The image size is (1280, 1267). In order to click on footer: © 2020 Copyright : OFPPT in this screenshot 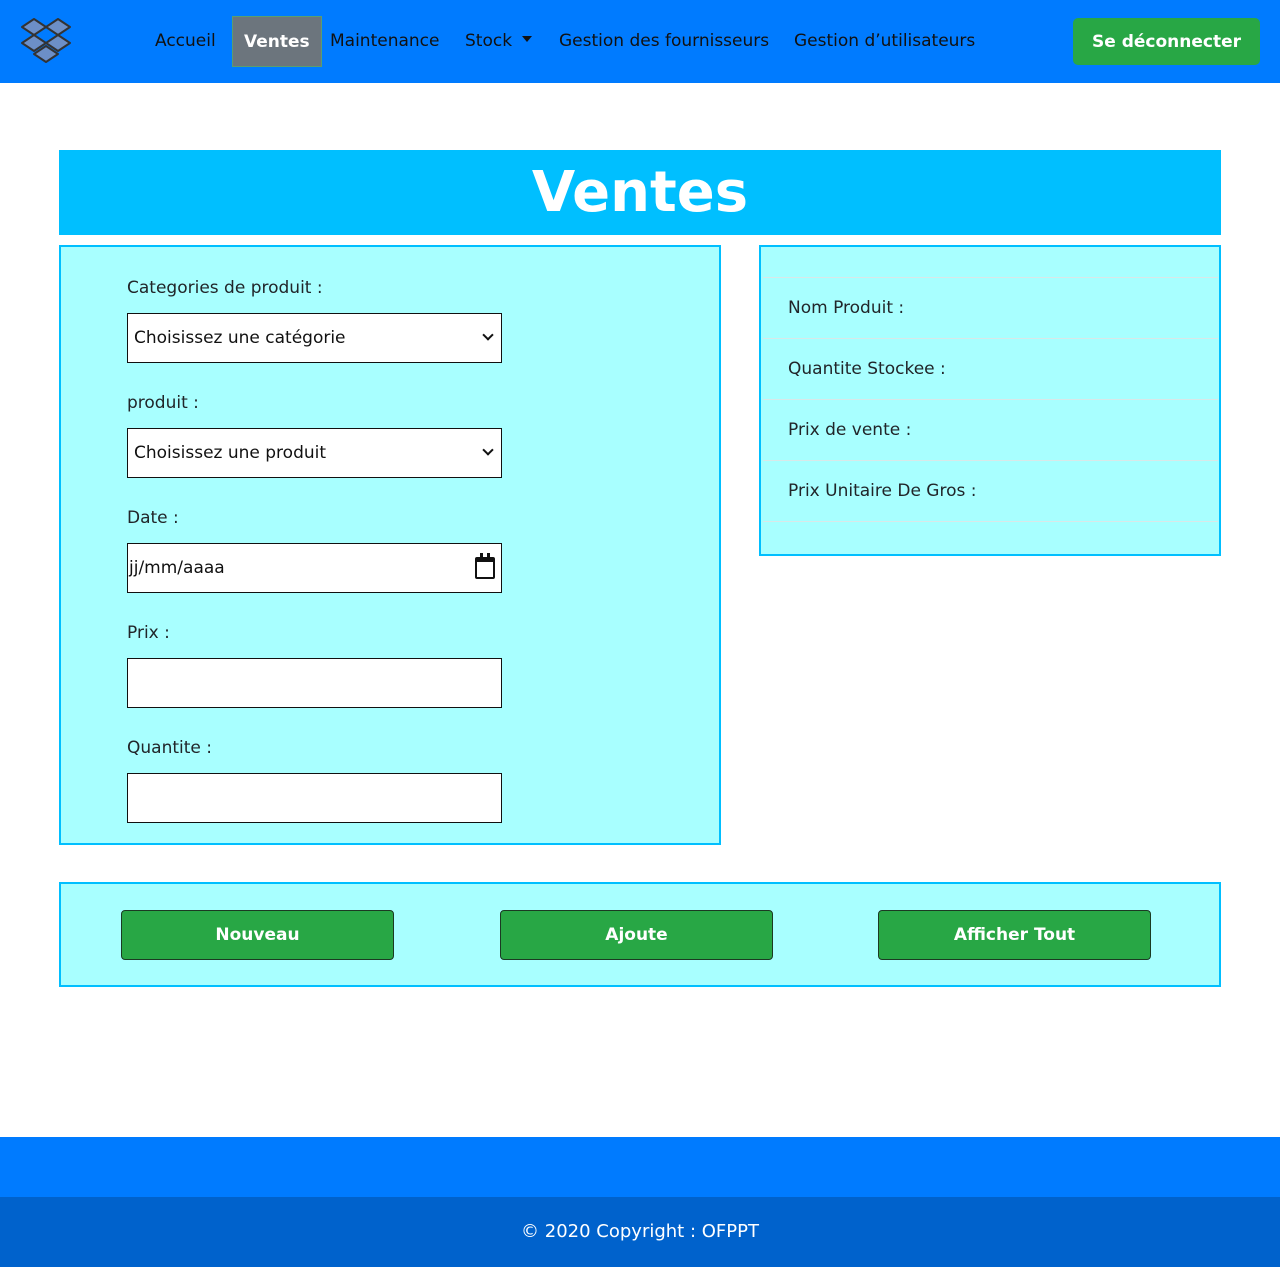, I will do `click(640, 1232)`.